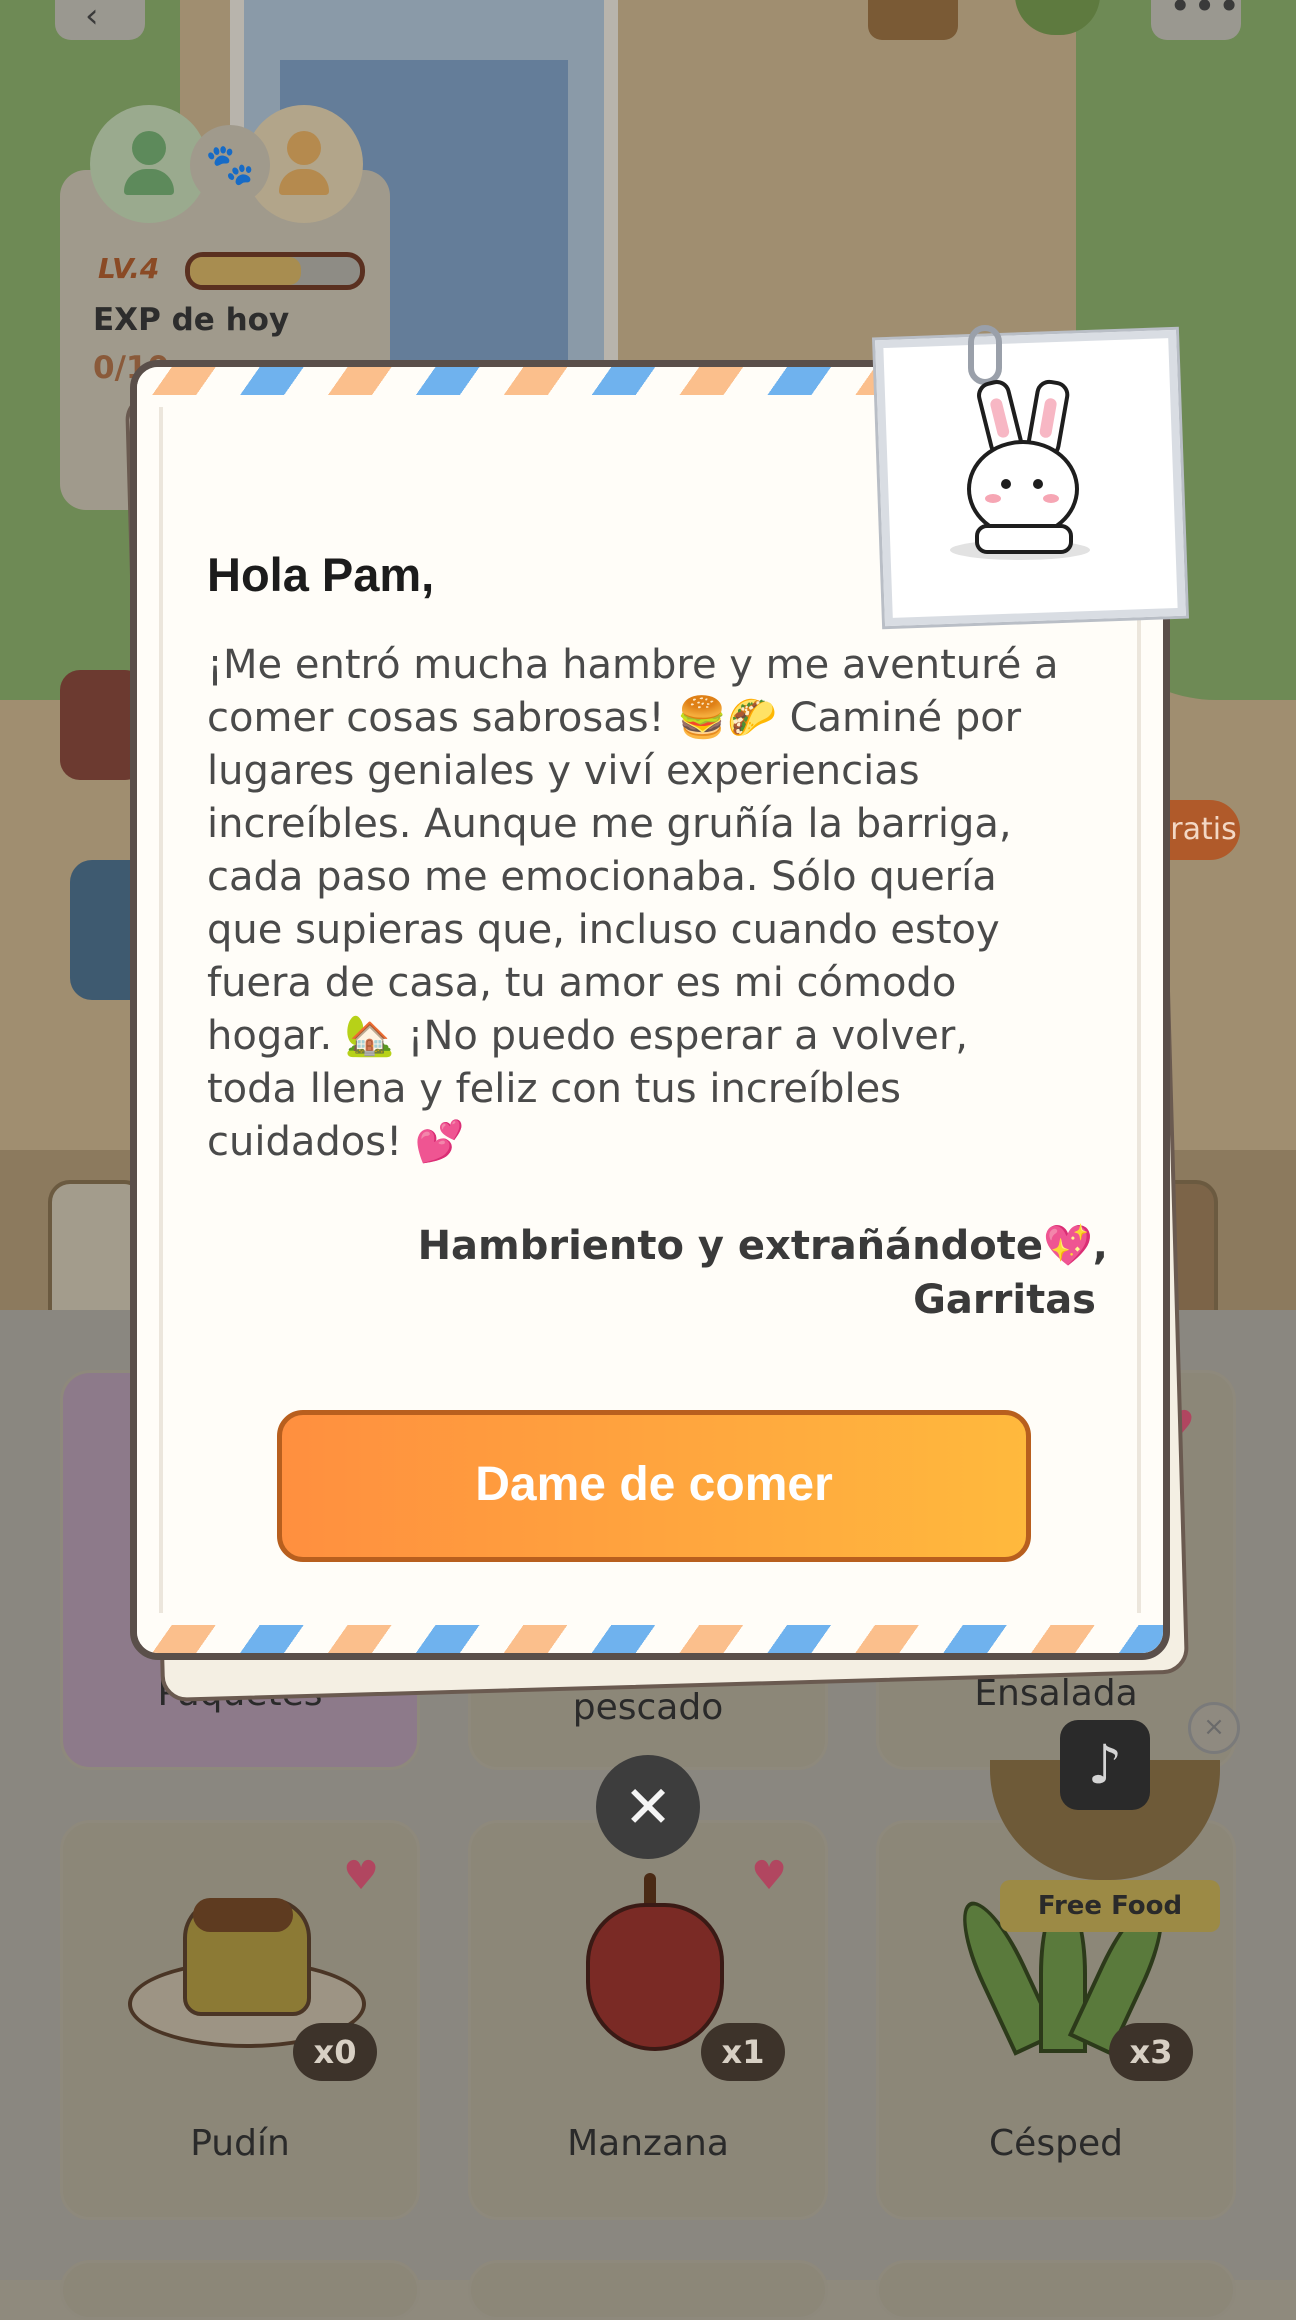 This screenshot has height=2320, width=1296. Describe the element at coordinates (650, 1639) in the screenshot. I see `airmail-stripe-bottom` at that location.